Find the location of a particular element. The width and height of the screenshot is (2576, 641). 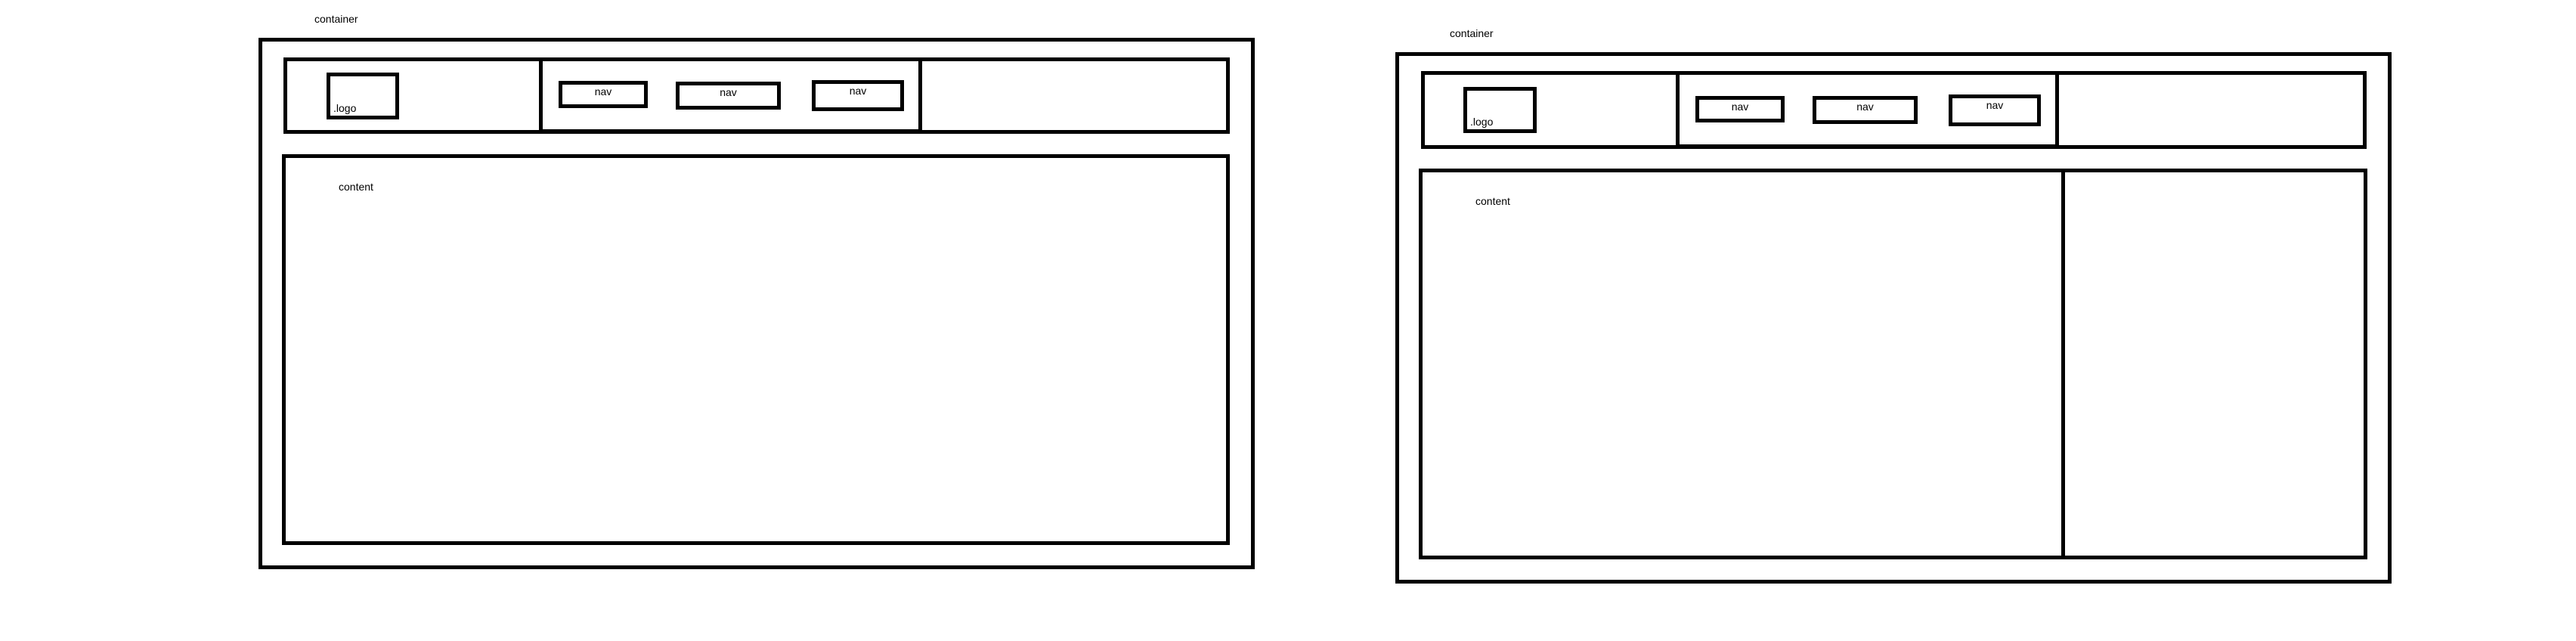

sidebar-box is located at coordinates (2214, 364).